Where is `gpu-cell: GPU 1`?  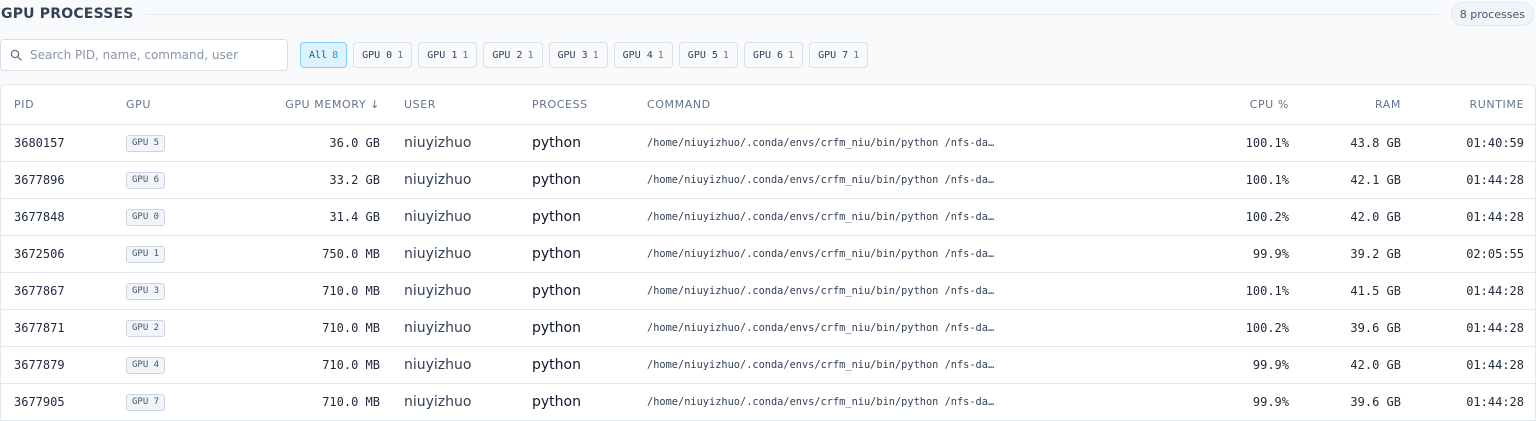 gpu-cell: GPU 1 is located at coordinates (146, 254).